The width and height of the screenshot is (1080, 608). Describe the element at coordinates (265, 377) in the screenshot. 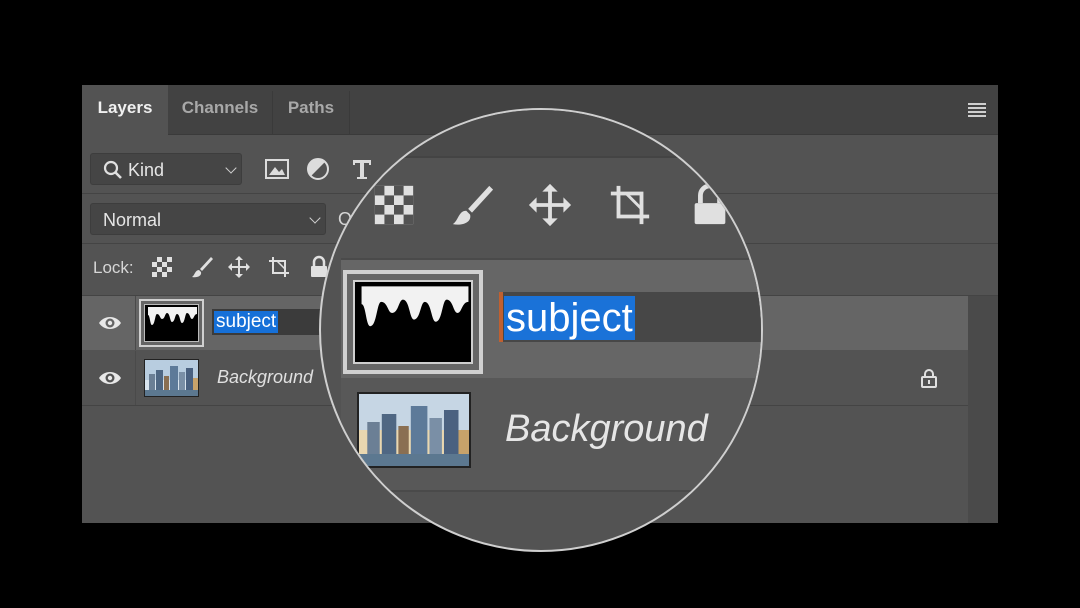

I see `layer-name: Background` at that location.